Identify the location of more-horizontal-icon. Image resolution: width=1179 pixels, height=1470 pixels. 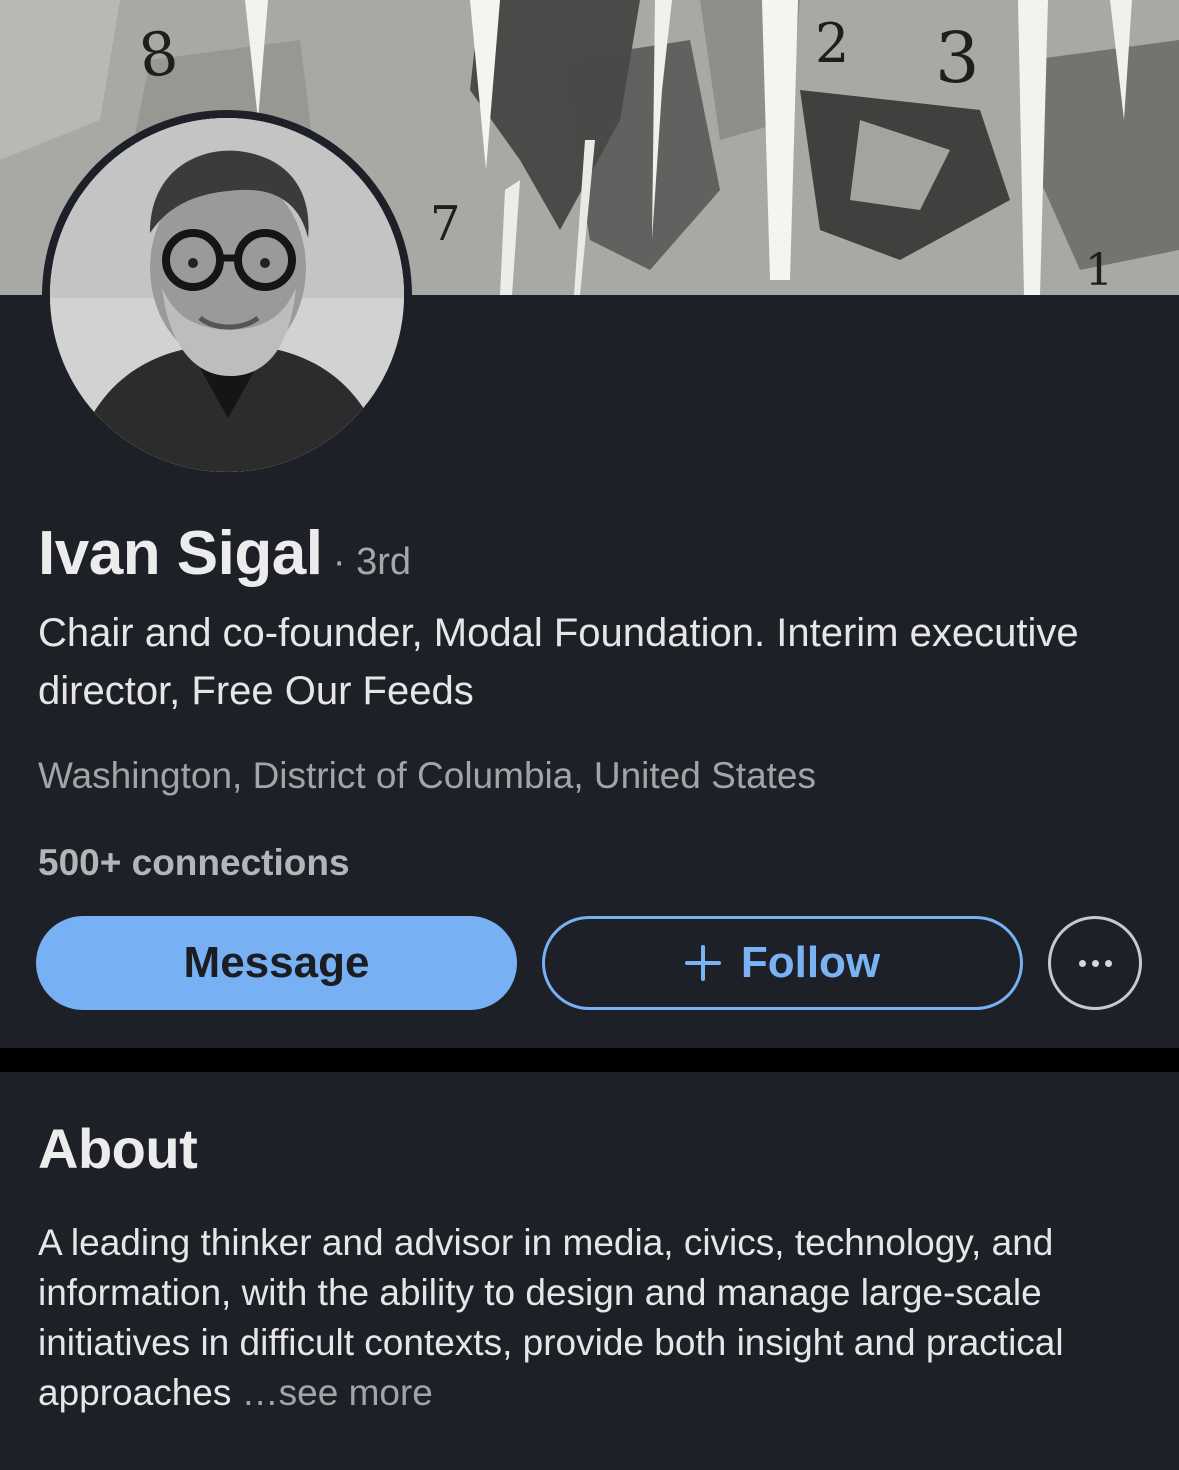
(1095, 963).